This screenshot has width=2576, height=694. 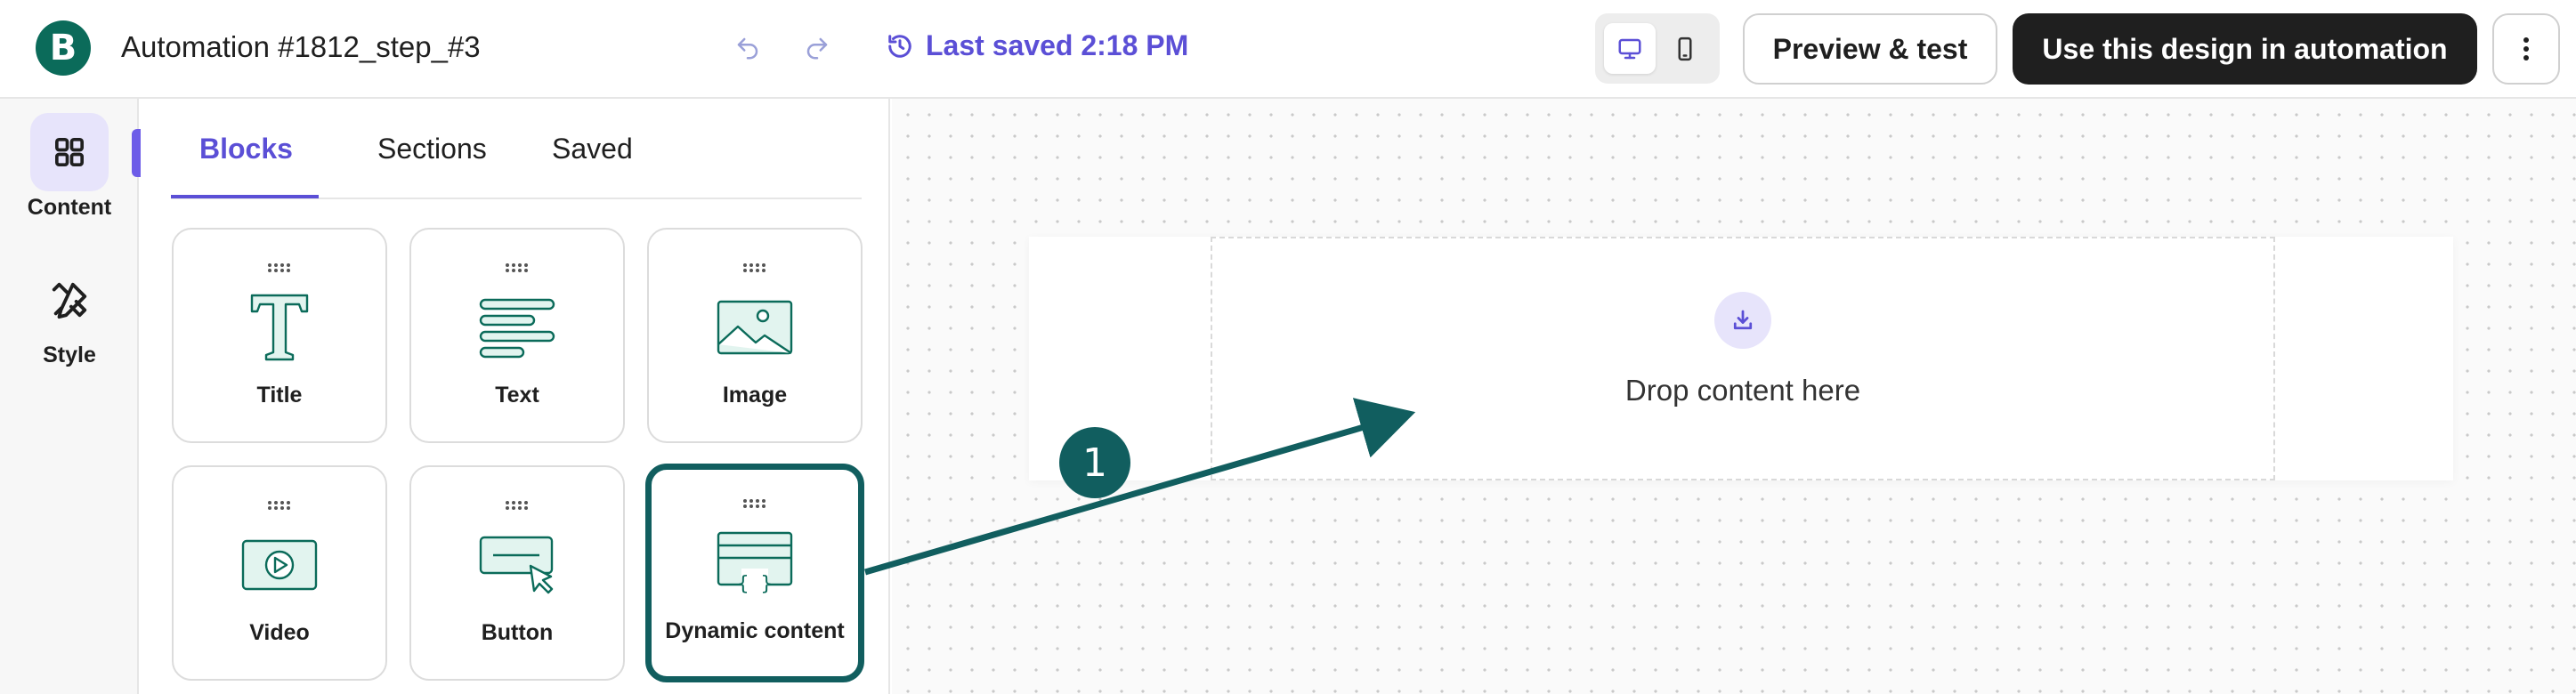 I want to click on block-label: Dynamic content, so click(x=755, y=630).